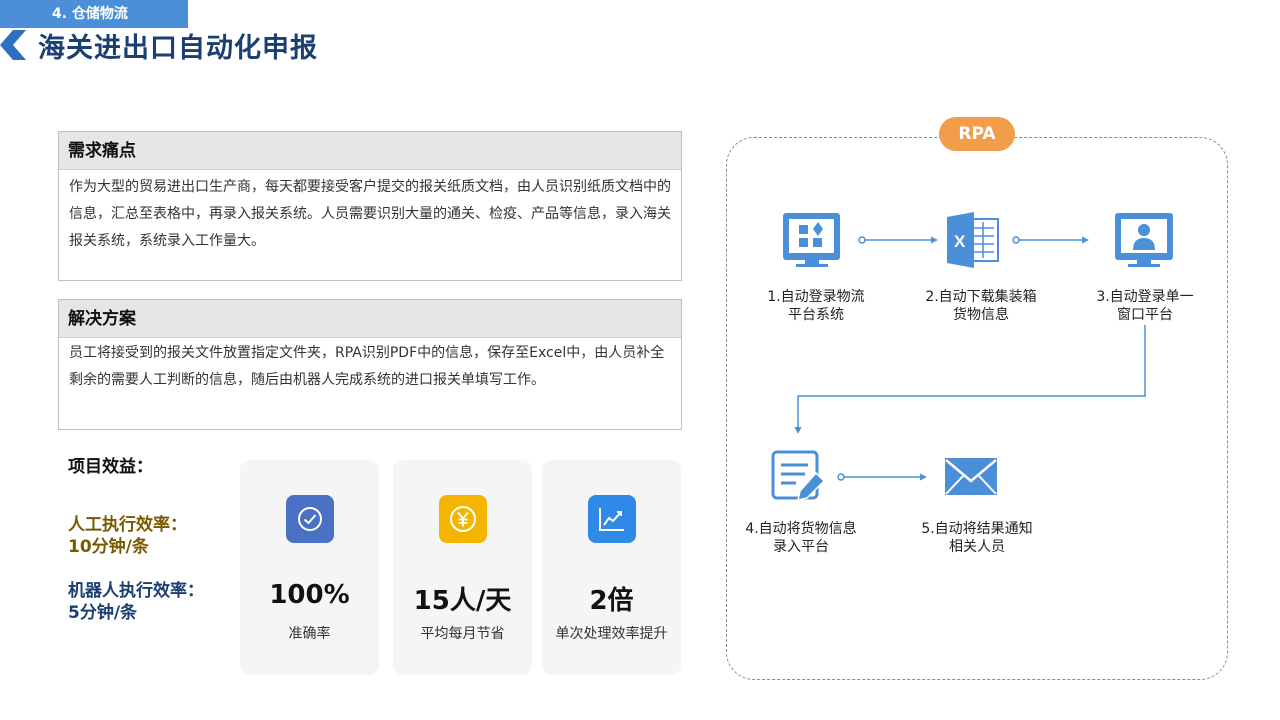 Image resolution: width=1280 pixels, height=720 pixels. Describe the element at coordinates (801, 529) in the screenshot. I see `step-label-line: 4.自动将货物信息` at that location.